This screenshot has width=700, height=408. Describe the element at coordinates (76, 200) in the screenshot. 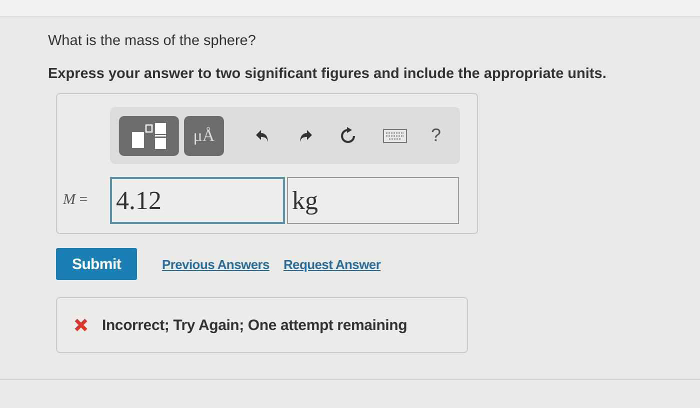

I see `variable-label: M =` at that location.